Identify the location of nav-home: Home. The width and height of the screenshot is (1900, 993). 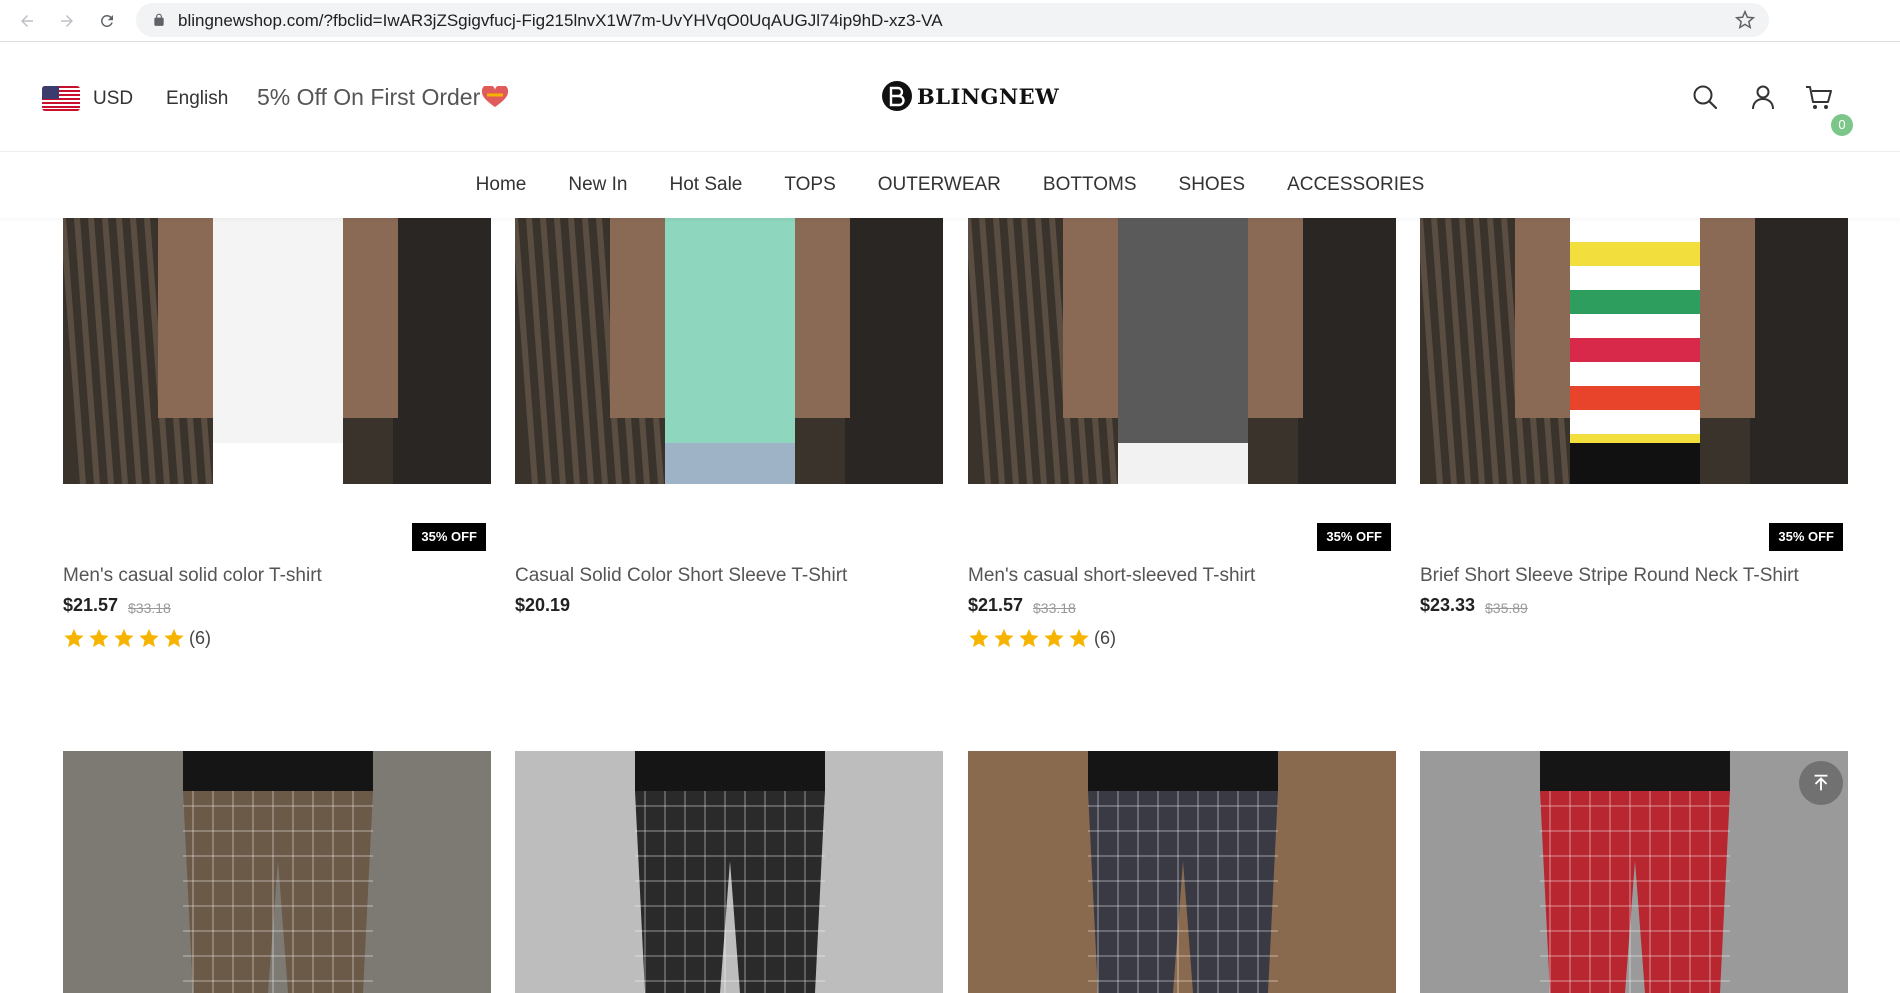
(501, 185).